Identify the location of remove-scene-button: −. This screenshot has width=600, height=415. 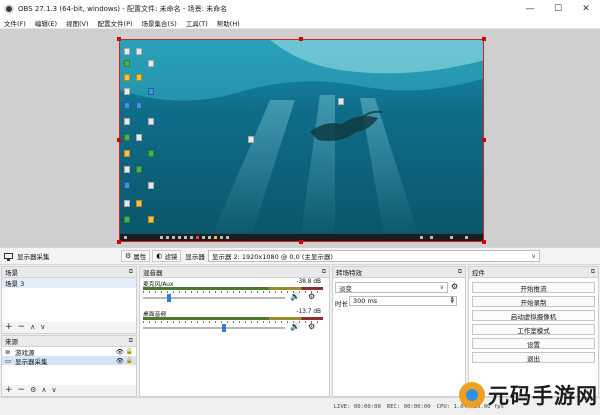
(22, 327).